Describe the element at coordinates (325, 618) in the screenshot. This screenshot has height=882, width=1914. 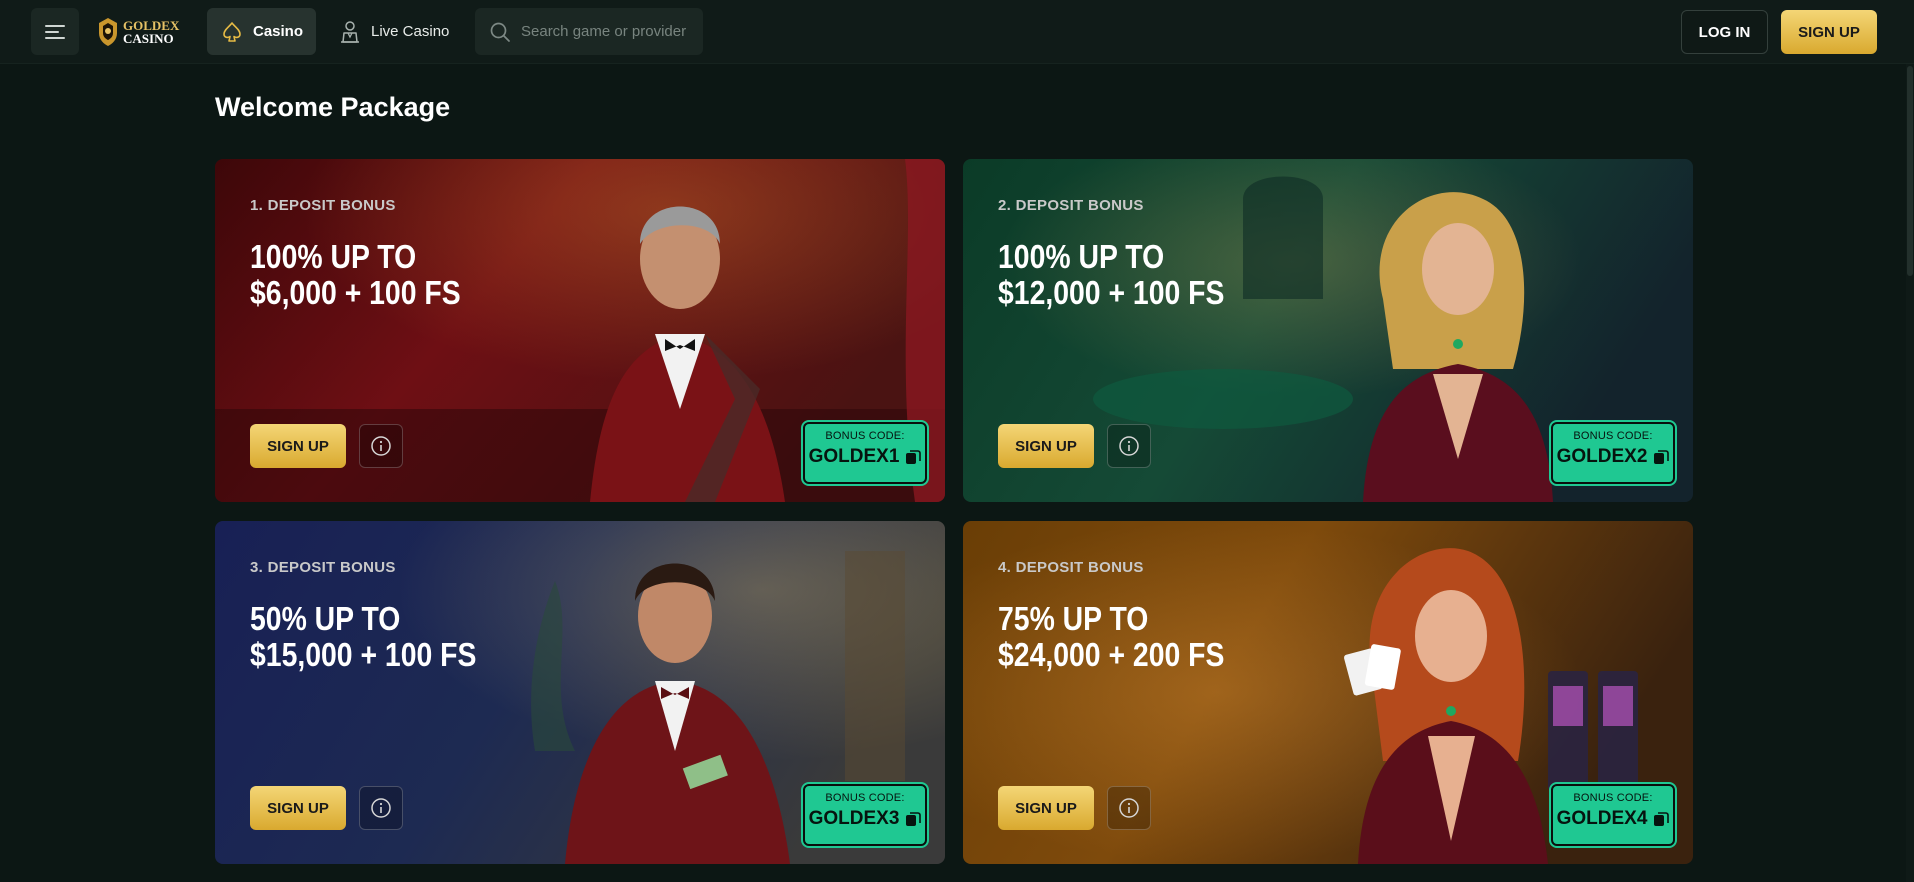
I see `bonus-3-headline-line1: 50% UP TO` at that location.